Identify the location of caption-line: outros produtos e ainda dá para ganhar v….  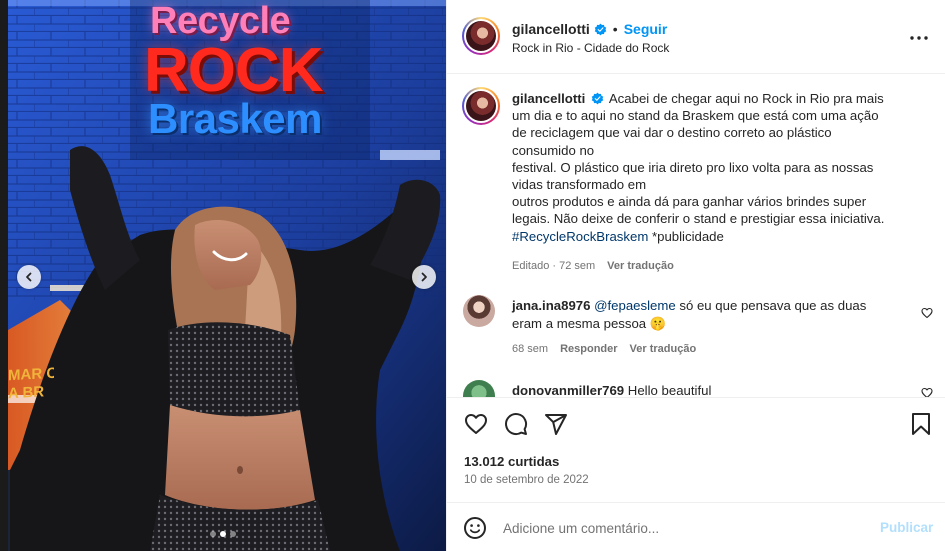
(689, 202).